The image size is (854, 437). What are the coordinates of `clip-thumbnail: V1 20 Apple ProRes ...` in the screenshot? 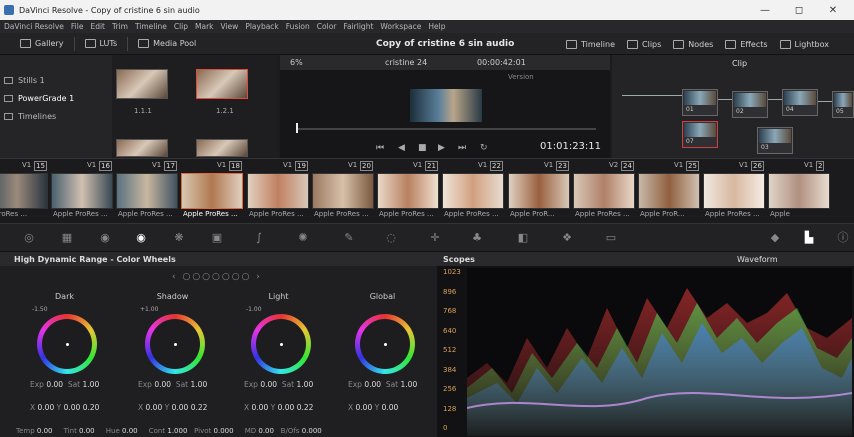 It's located at (344, 191).